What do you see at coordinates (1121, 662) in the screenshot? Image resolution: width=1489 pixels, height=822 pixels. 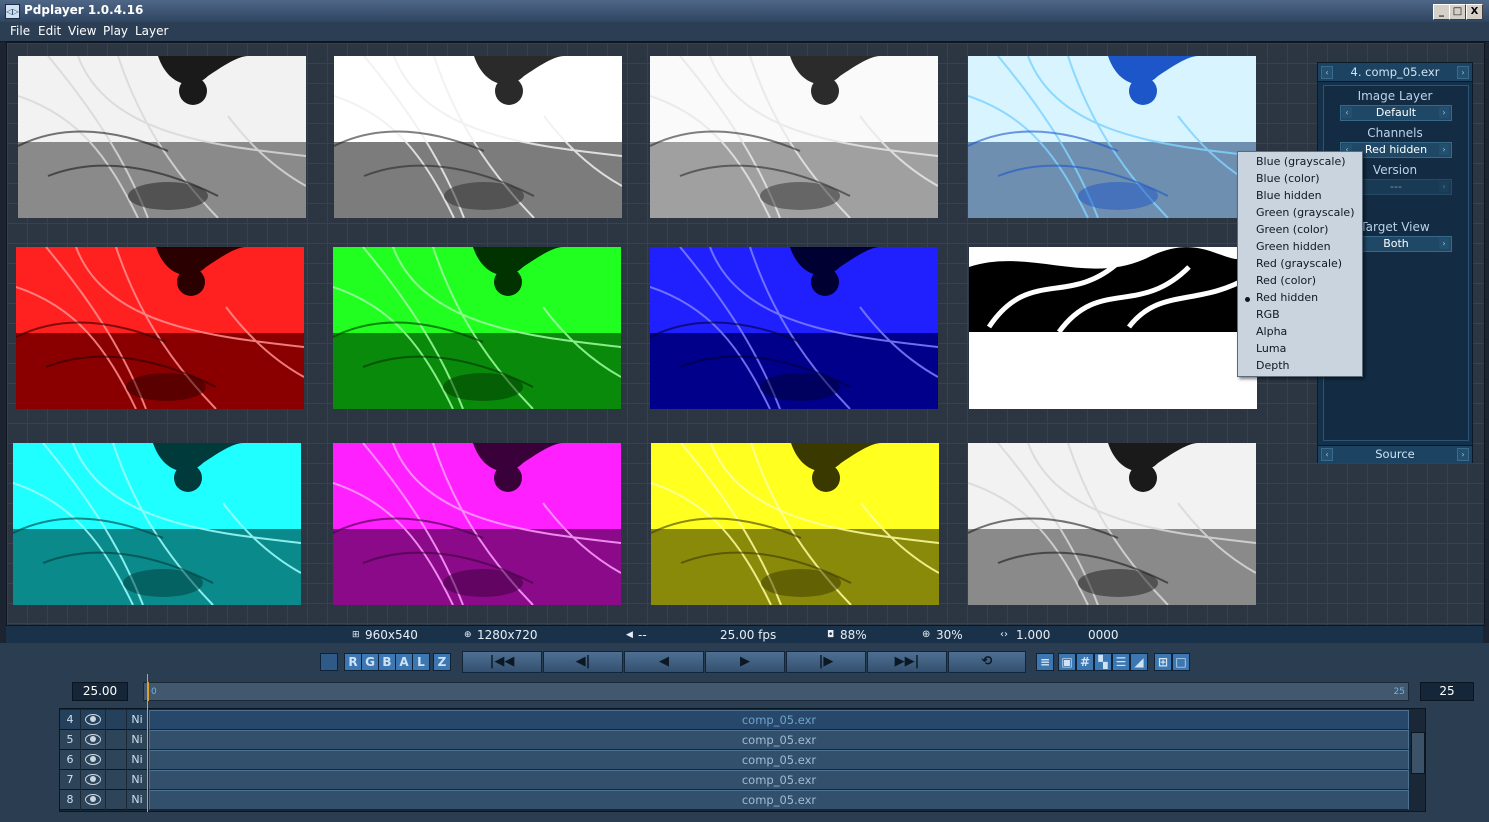 I see `table-icon: ☰` at bounding box center [1121, 662].